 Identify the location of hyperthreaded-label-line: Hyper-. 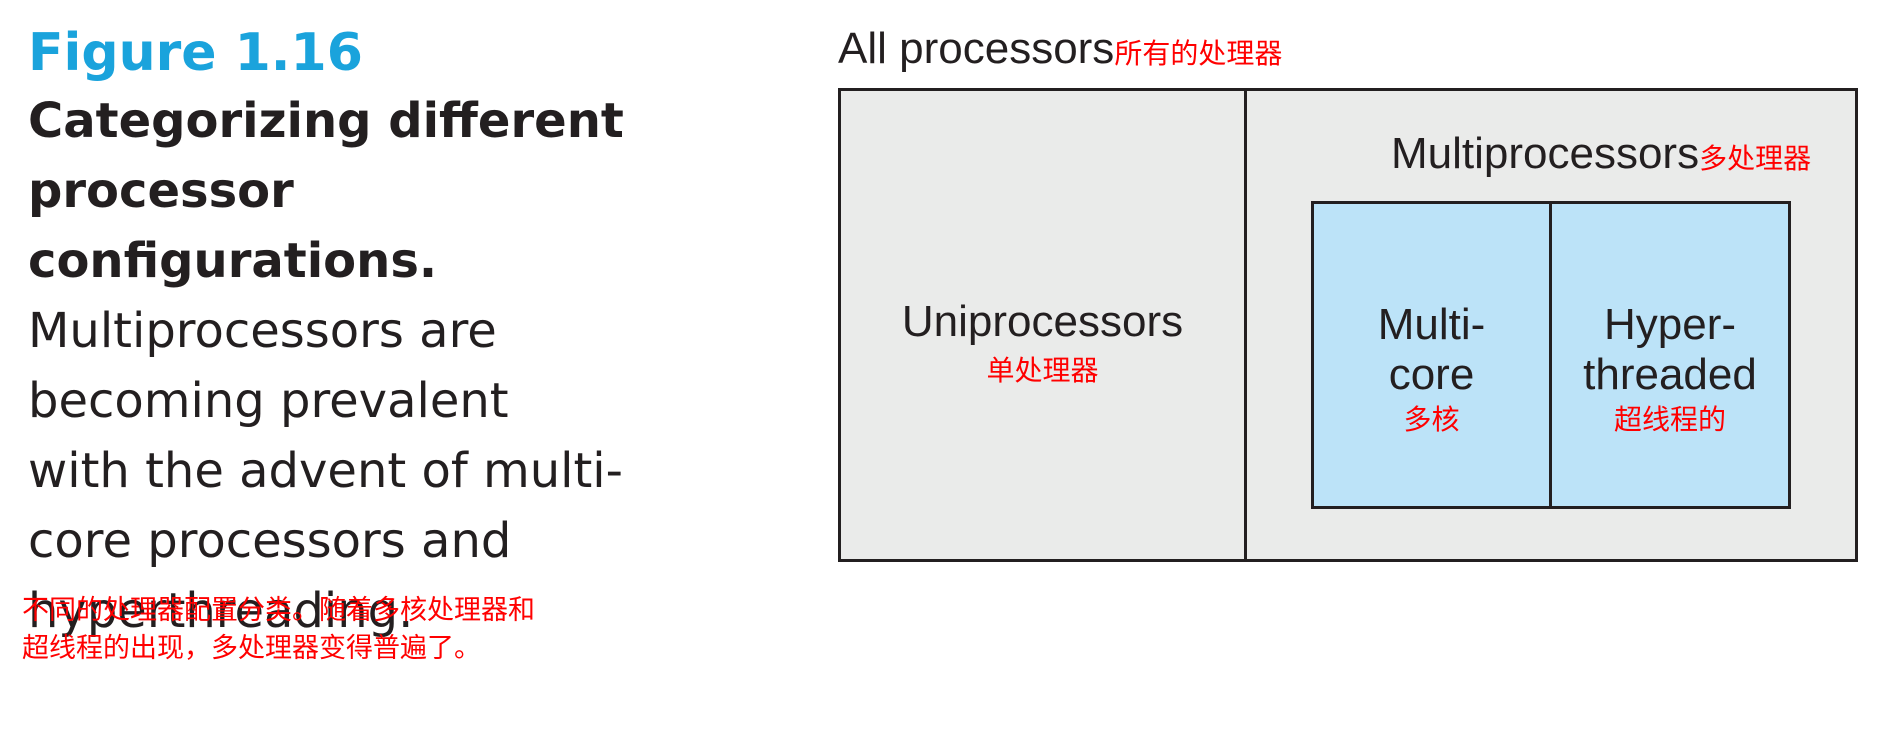
(1670, 324).